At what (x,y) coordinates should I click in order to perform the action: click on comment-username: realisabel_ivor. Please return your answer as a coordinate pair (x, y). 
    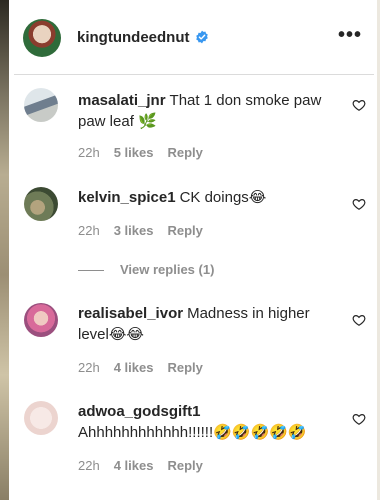
    Looking at the image, I should click on (130, 313).